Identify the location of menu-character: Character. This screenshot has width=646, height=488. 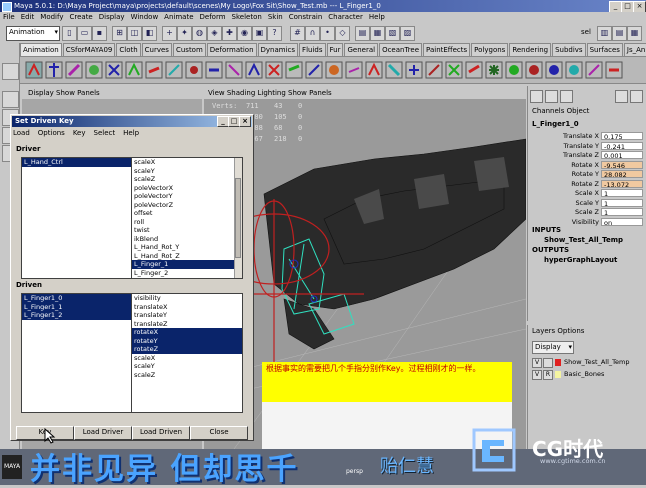
(345, 17).